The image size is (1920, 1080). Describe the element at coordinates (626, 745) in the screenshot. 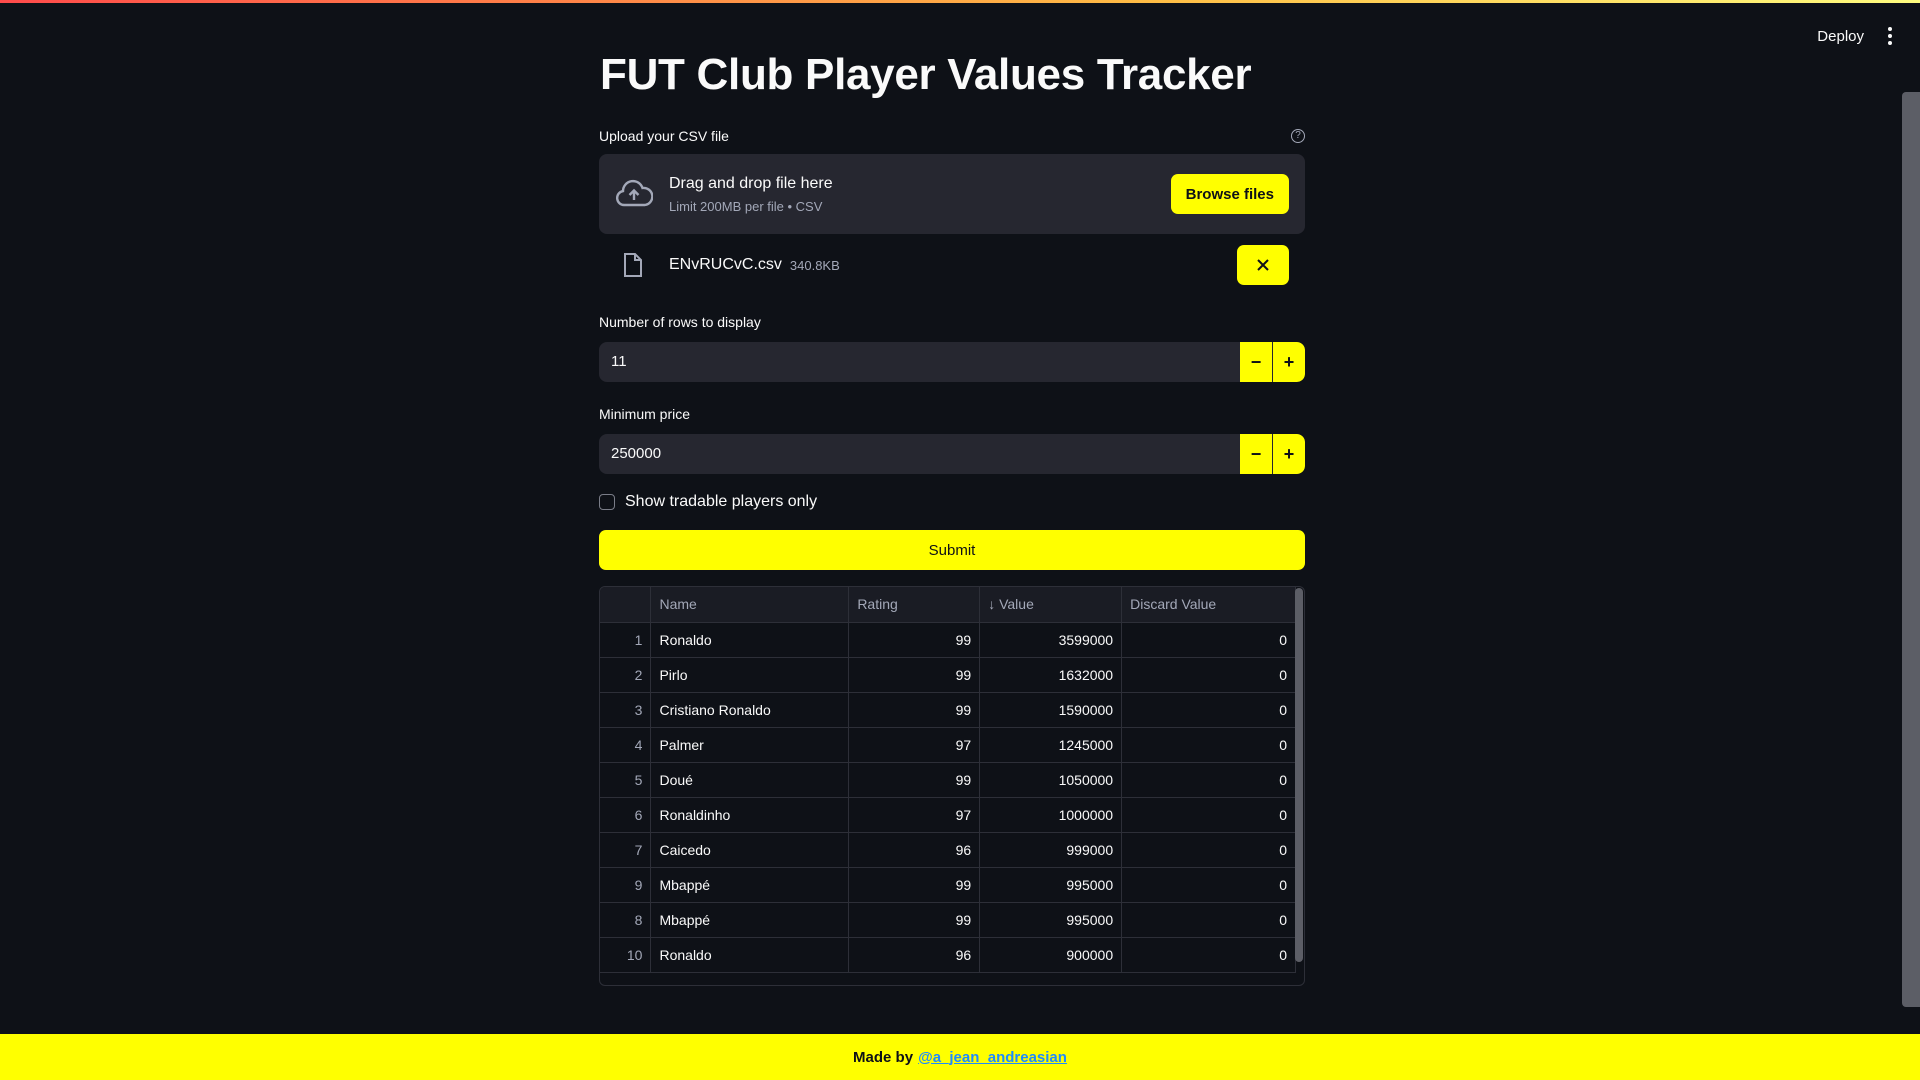

I see `table-cell: 4` at that location.